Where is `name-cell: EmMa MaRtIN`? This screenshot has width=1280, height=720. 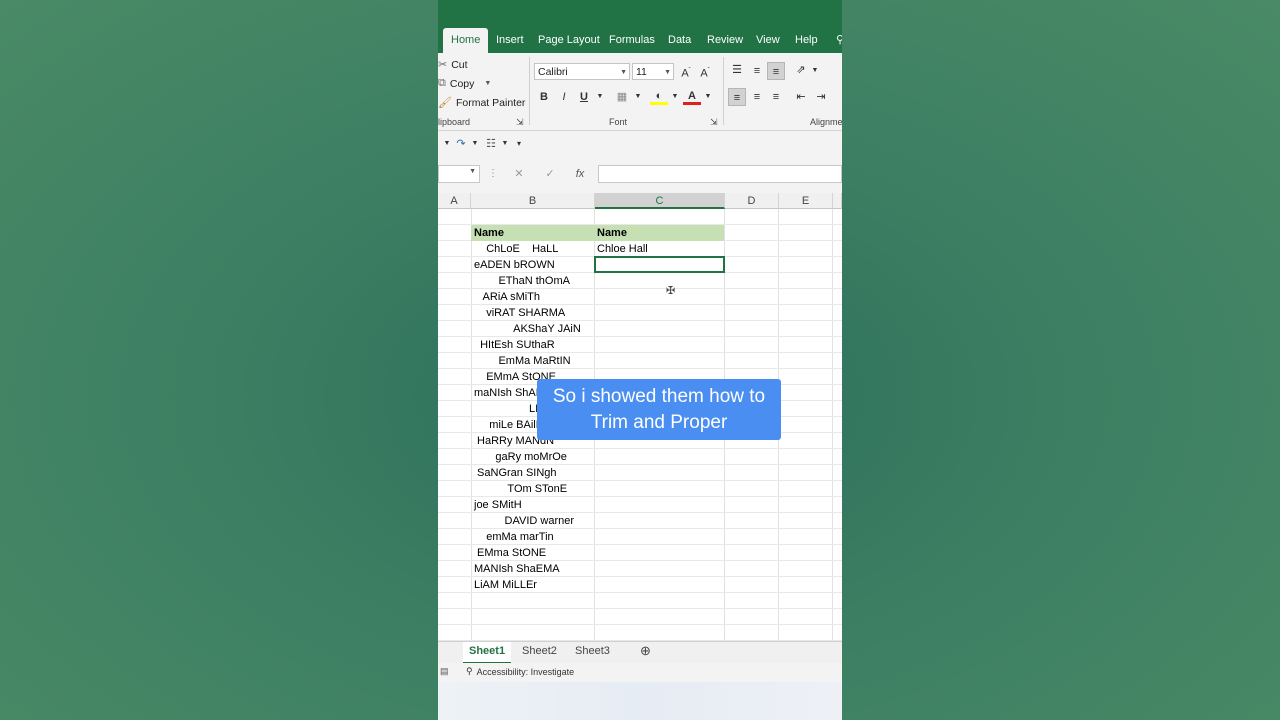
name-cell: EmMa MaRtIN is located at coordinates (522, 361).